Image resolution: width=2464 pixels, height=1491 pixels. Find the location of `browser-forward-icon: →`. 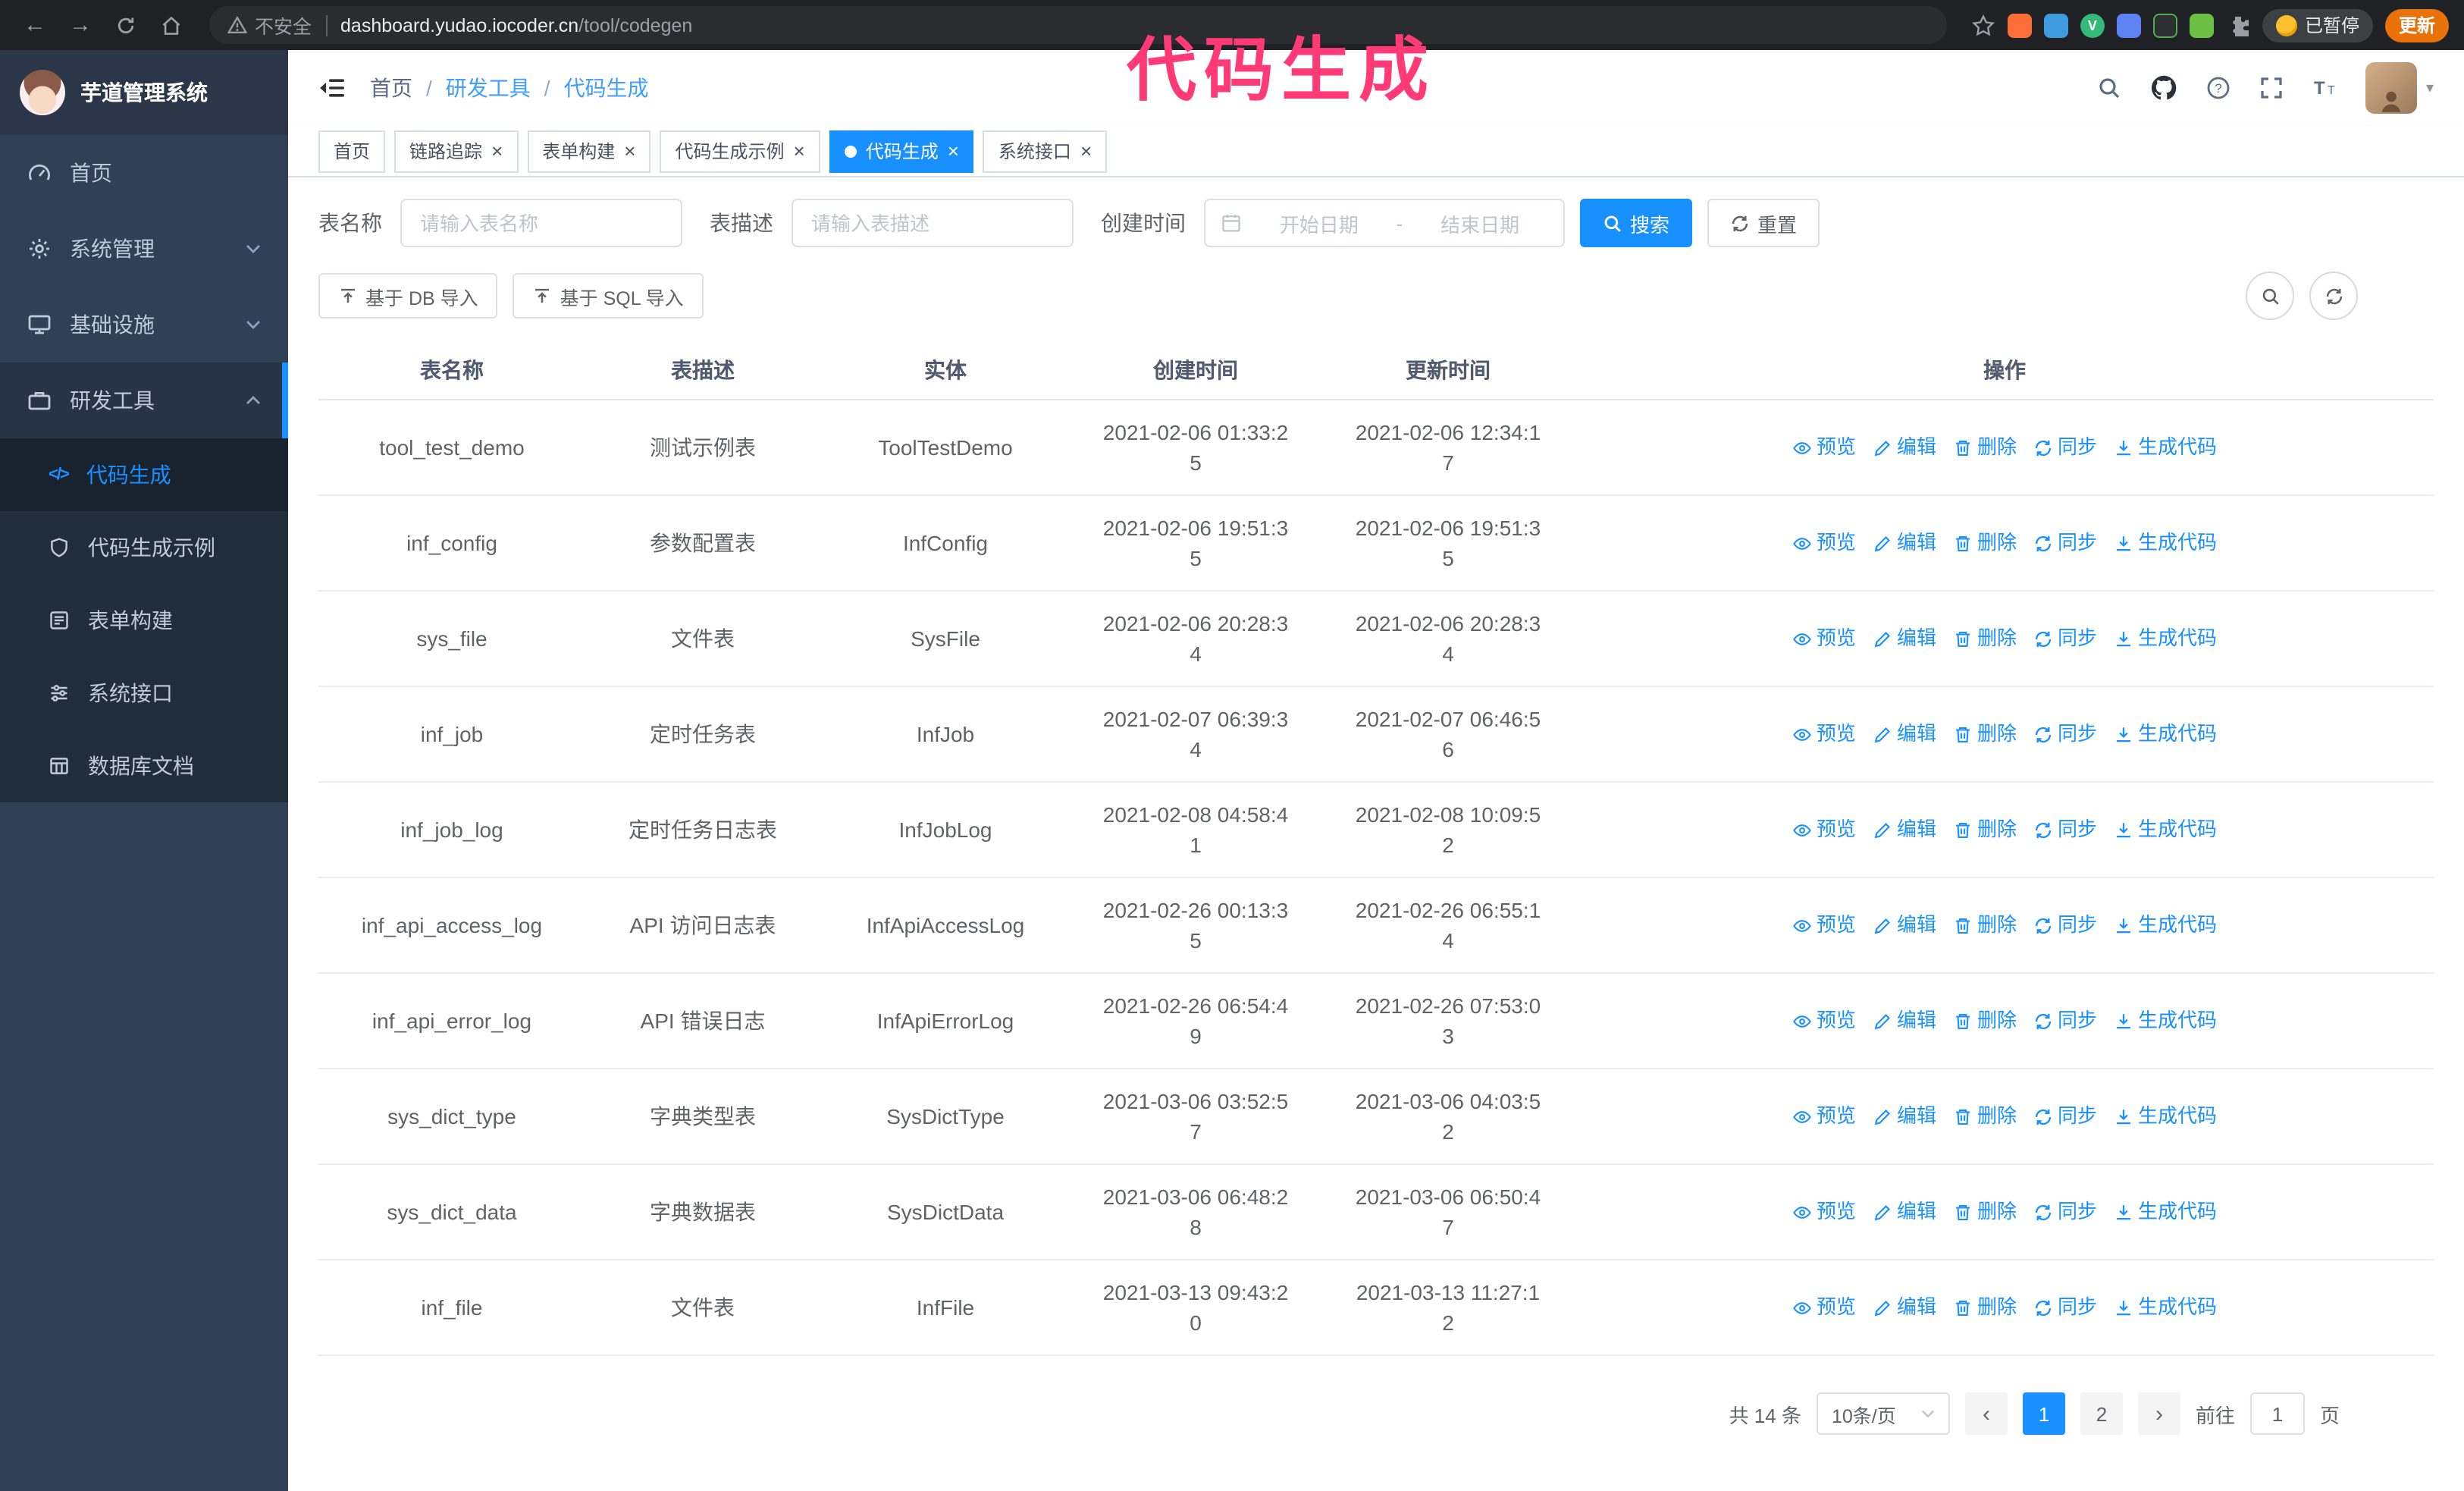

browser-forward-icon: → is located at coordinates (81, 25).